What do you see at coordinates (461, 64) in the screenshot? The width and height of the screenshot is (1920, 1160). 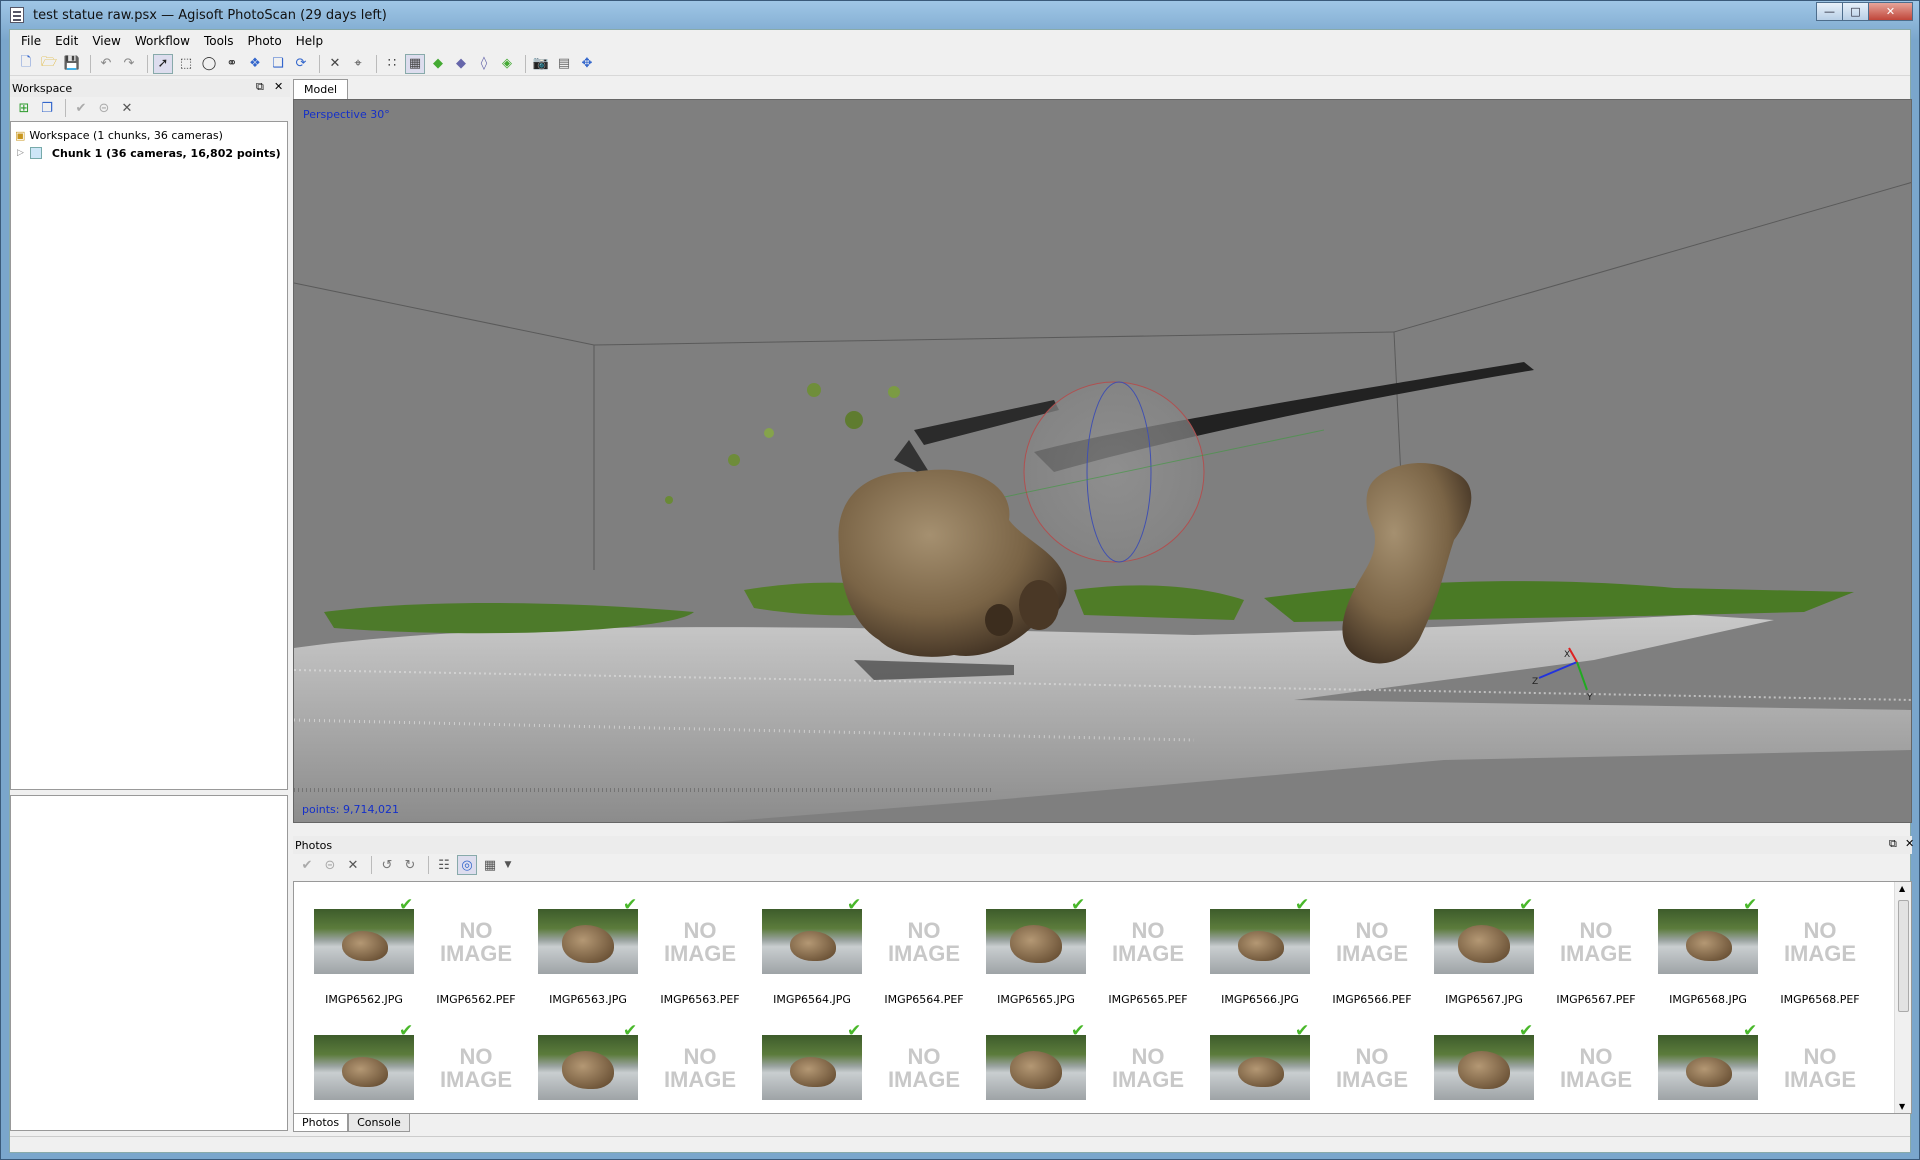 I see `solid-model-icon: ◆` at bounding box center [461, 64].